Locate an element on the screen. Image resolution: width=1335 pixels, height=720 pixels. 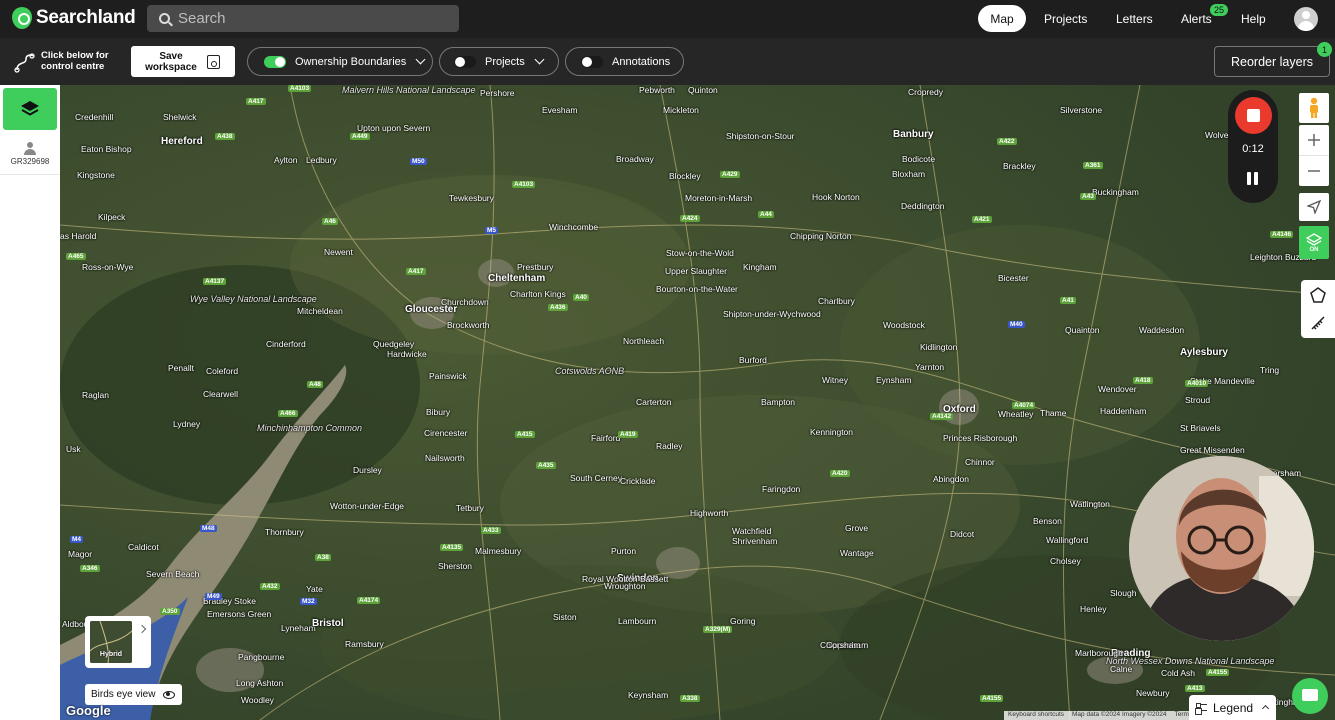
locate-me-button is located at coordinates (1314, 207).